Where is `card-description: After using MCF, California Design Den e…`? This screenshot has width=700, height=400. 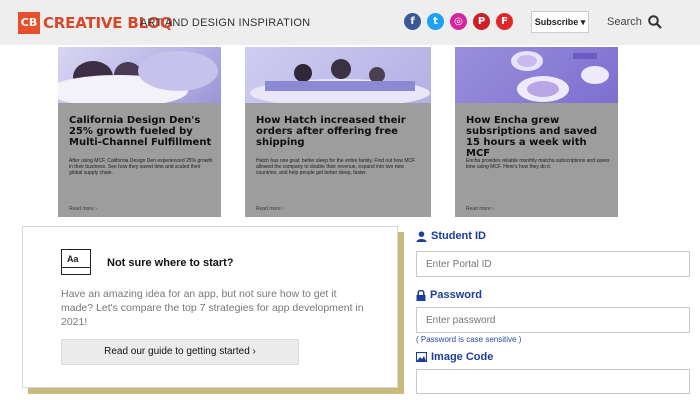
card-description: After using MCF, California Design Den e… is located at coordinates (141, 167).